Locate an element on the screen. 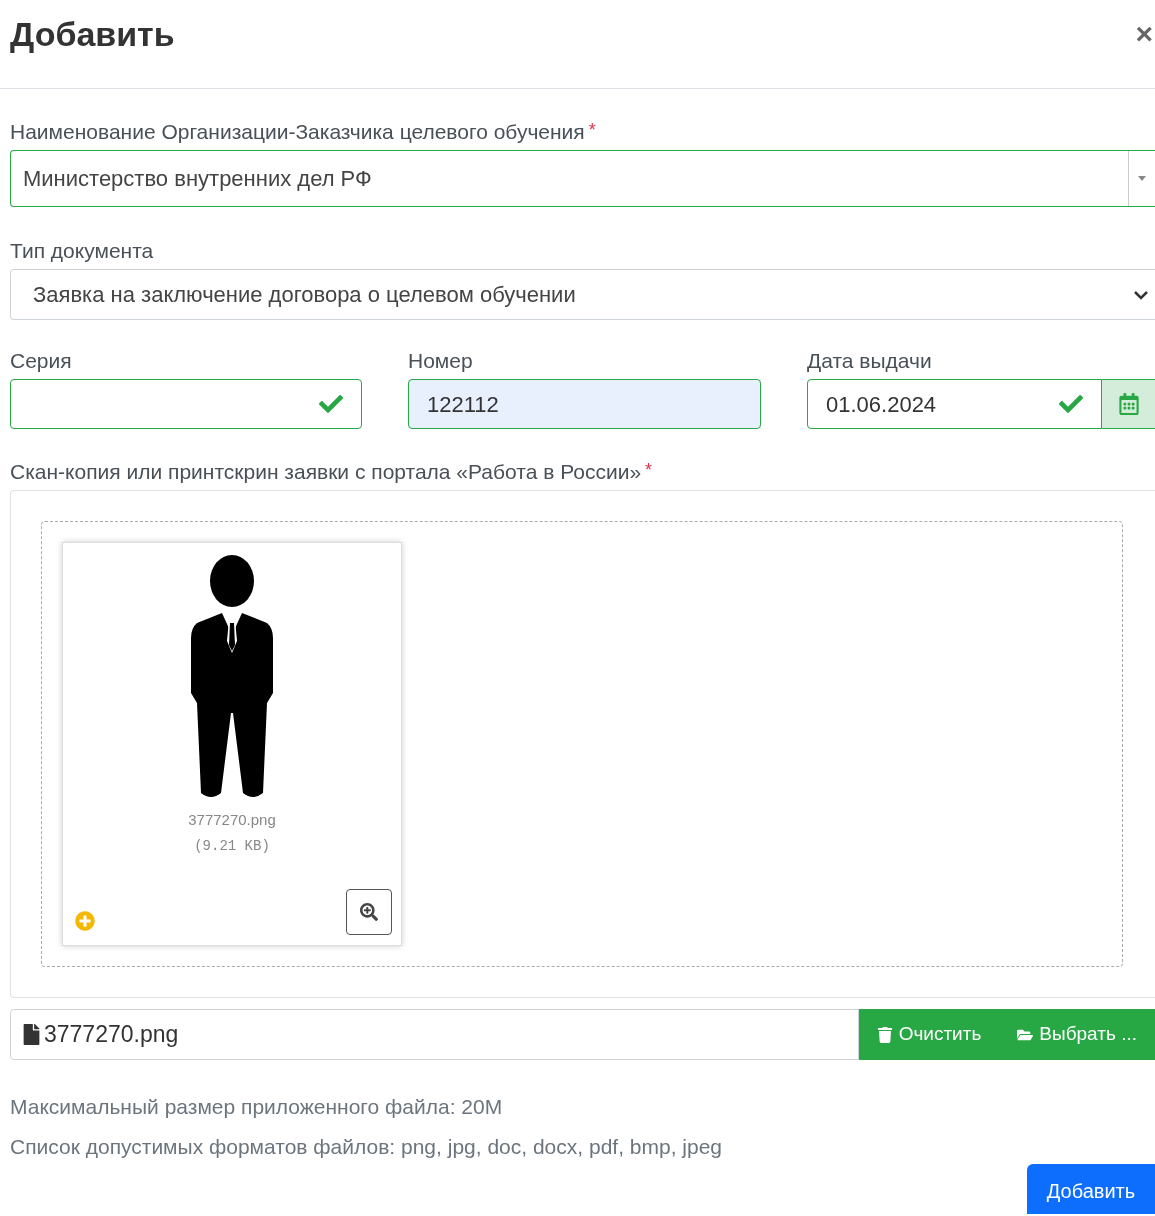 The width and height of the screenshot is (1155, 1216). dialog-title: Добавить is located at coordinates (92, 34).